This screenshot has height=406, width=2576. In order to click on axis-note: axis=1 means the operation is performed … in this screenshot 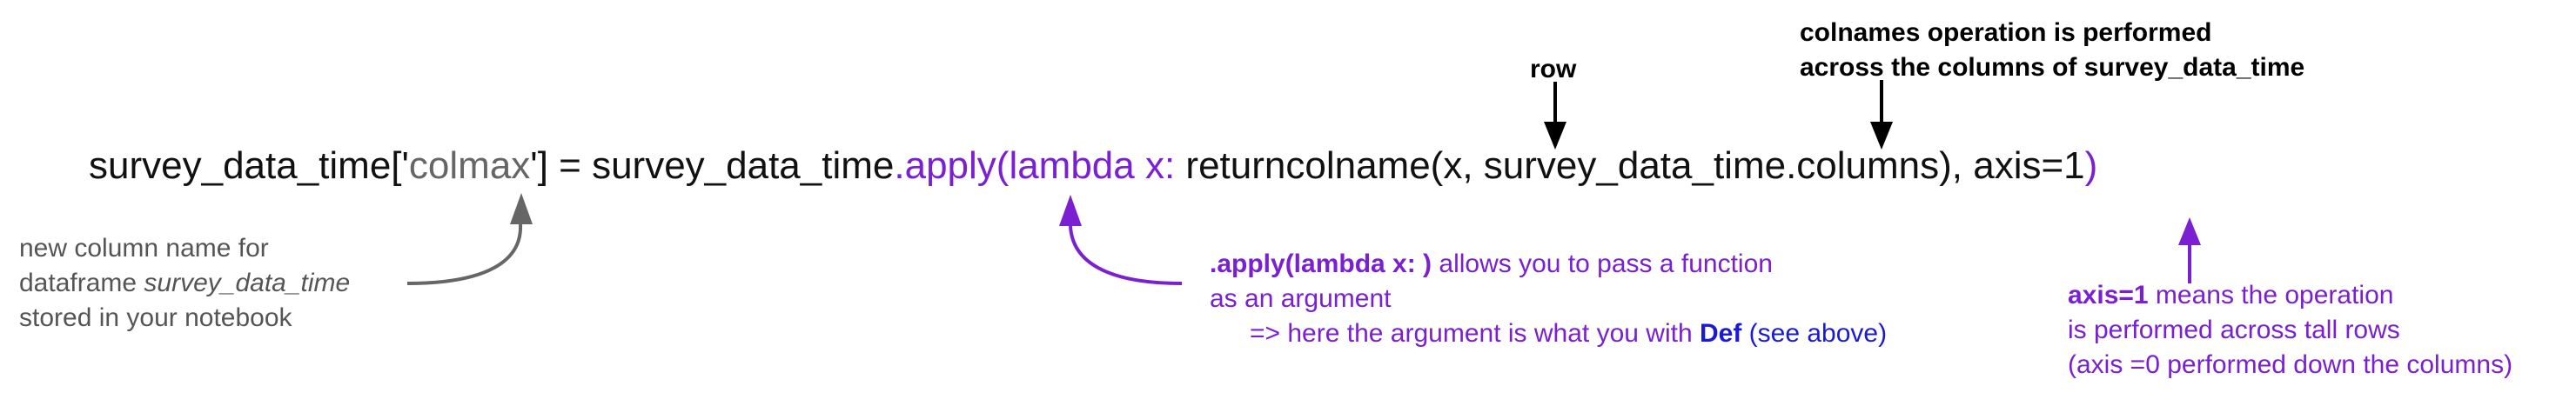, I will do `click(2290, 330)`.